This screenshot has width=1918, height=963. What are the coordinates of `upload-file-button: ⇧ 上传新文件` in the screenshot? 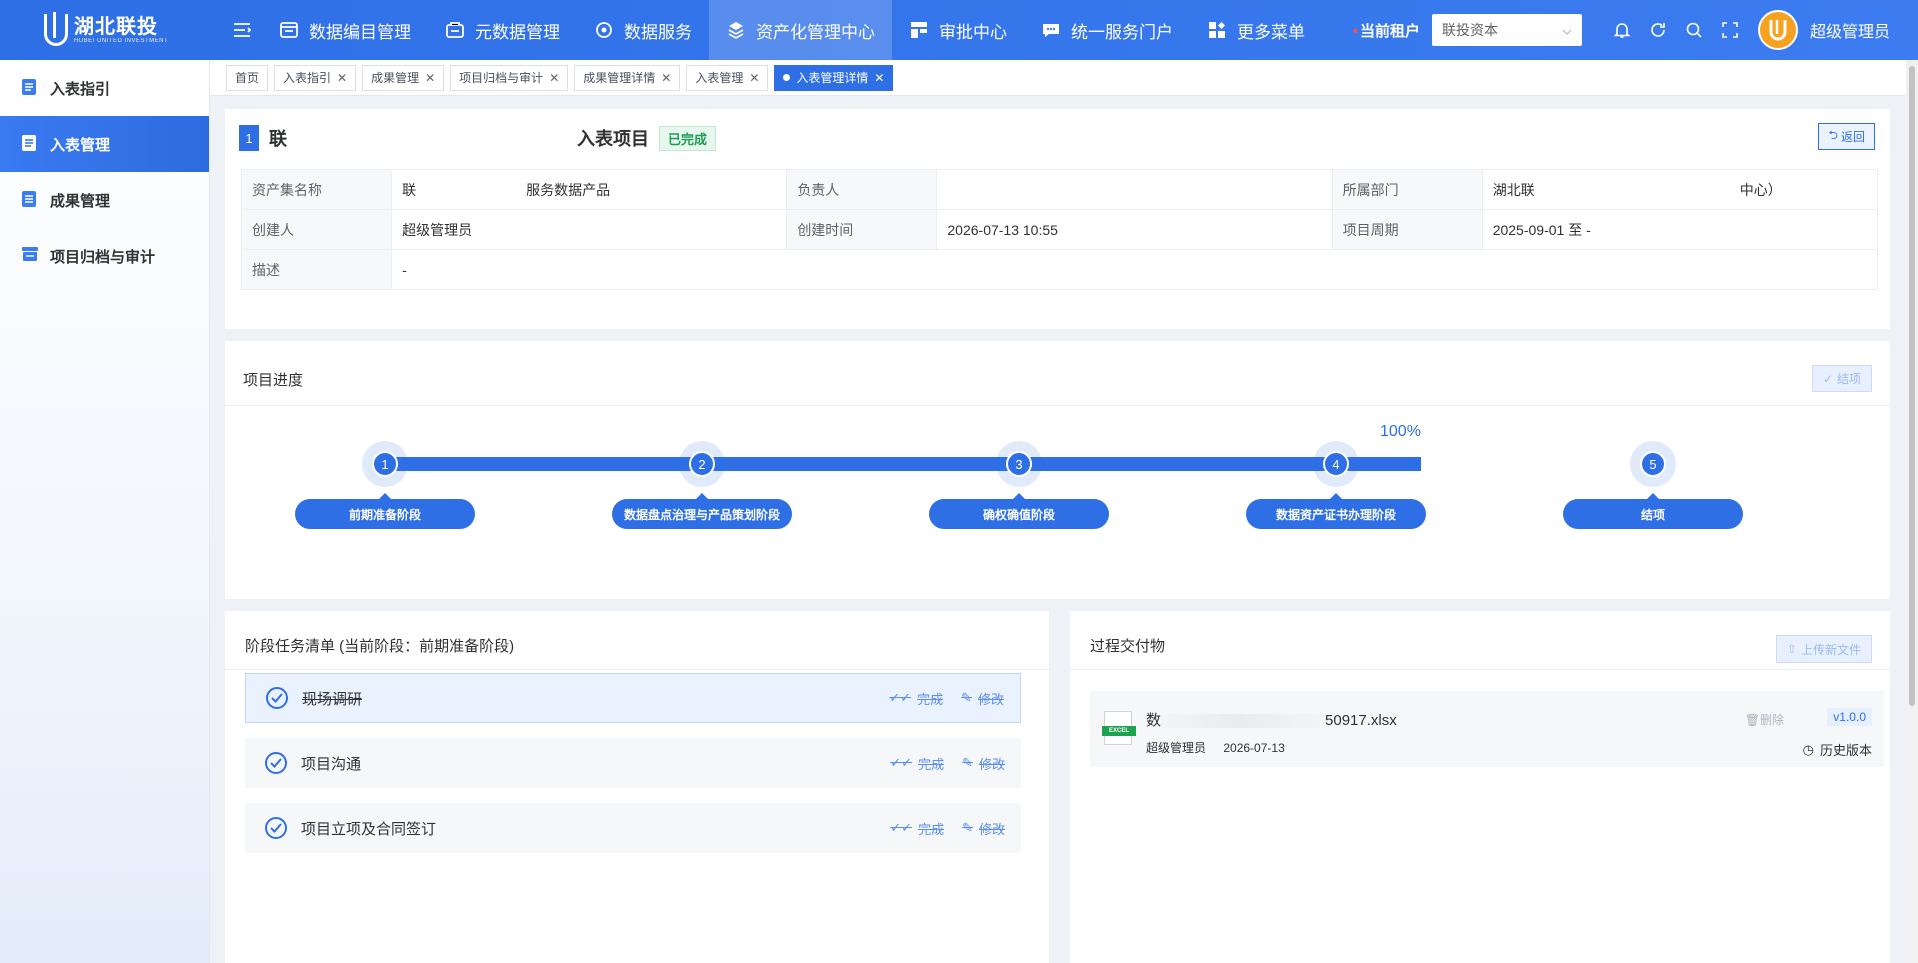 It's located at (1823, 649).